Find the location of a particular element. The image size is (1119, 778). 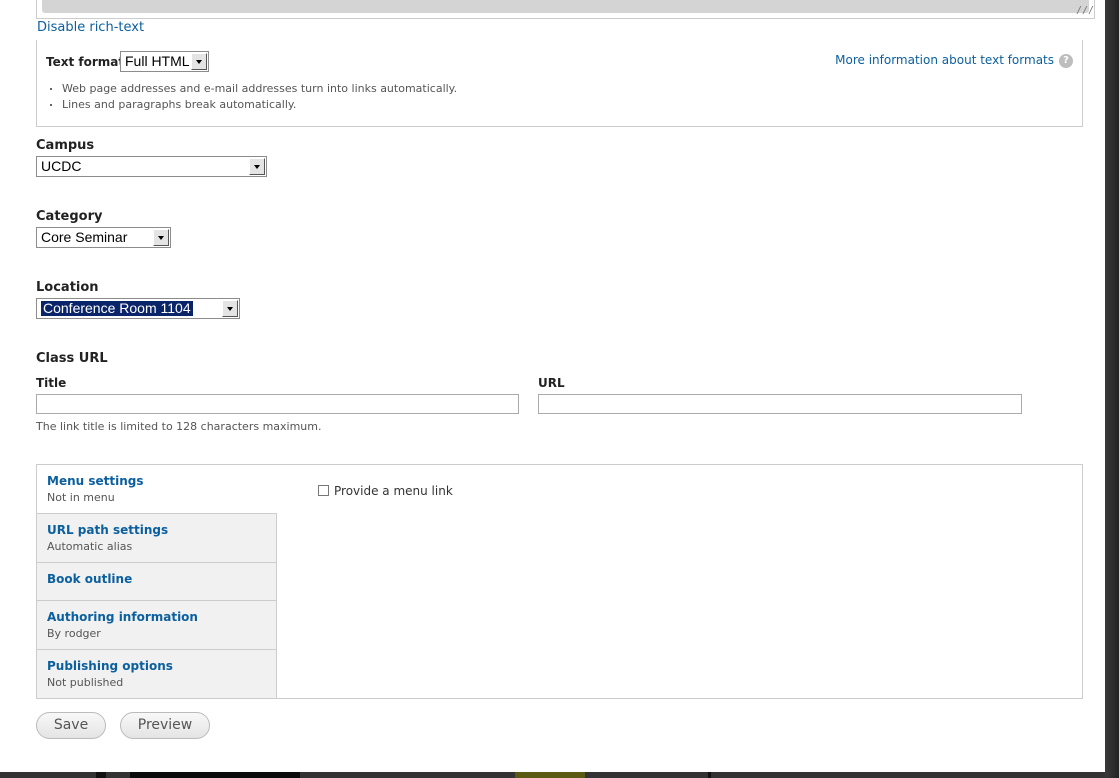

location-select: Conference Room 1104 is located at coordinates (138, 308).